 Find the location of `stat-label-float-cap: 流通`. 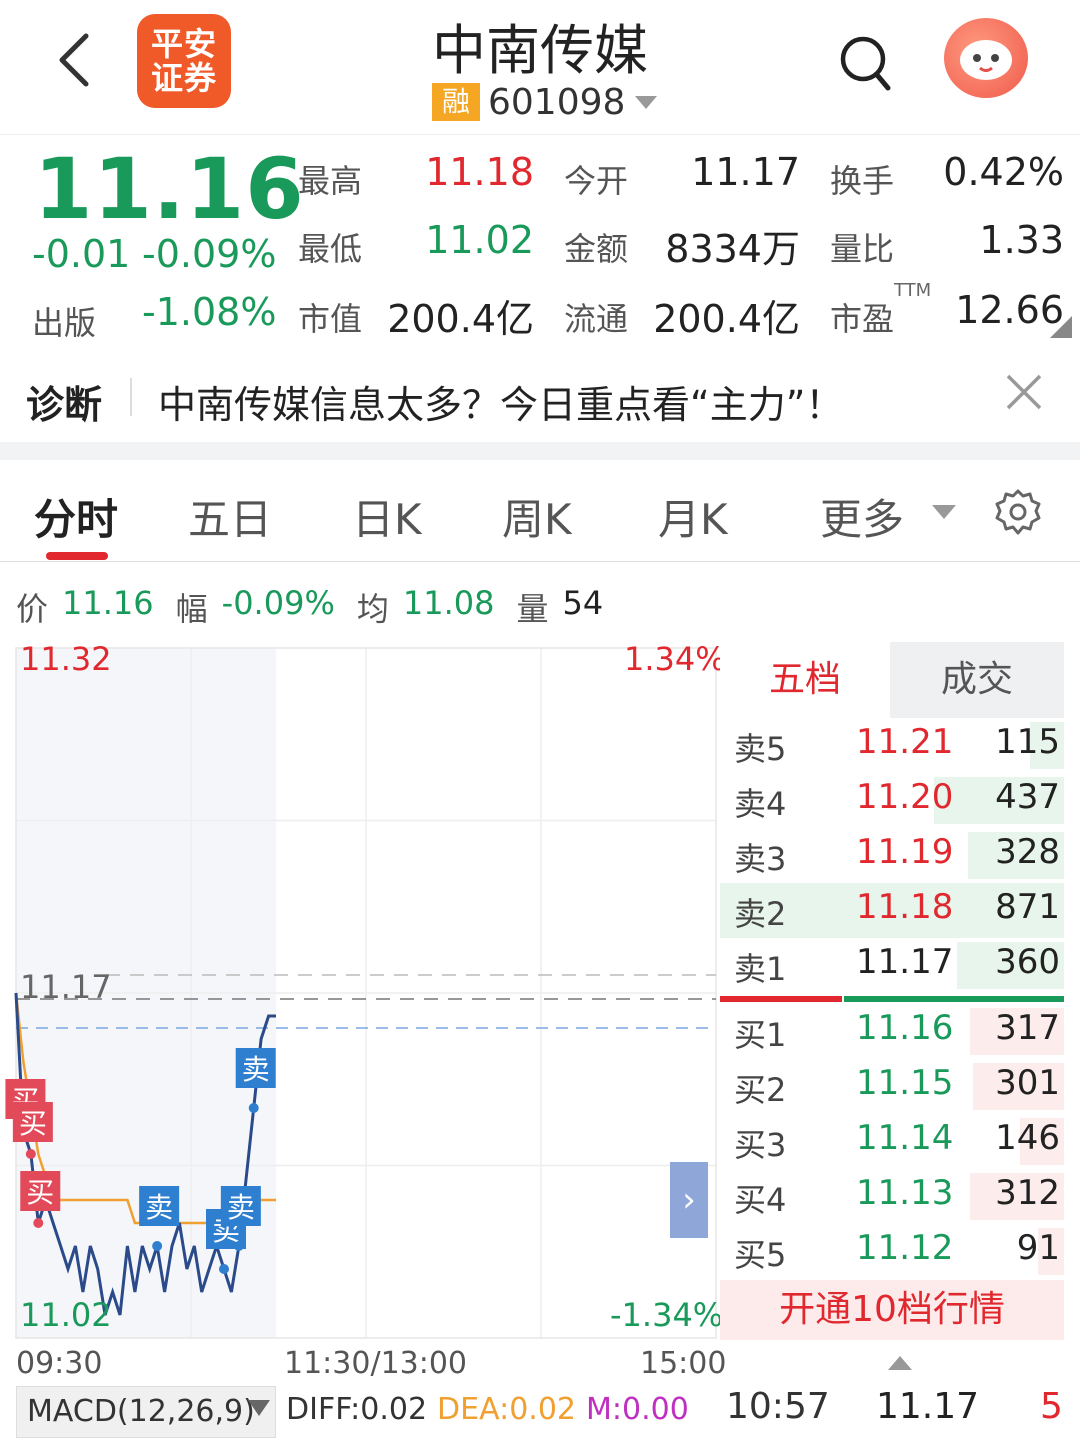

stat-label-float-cap: 流通 is located at coordinates (596, 319).